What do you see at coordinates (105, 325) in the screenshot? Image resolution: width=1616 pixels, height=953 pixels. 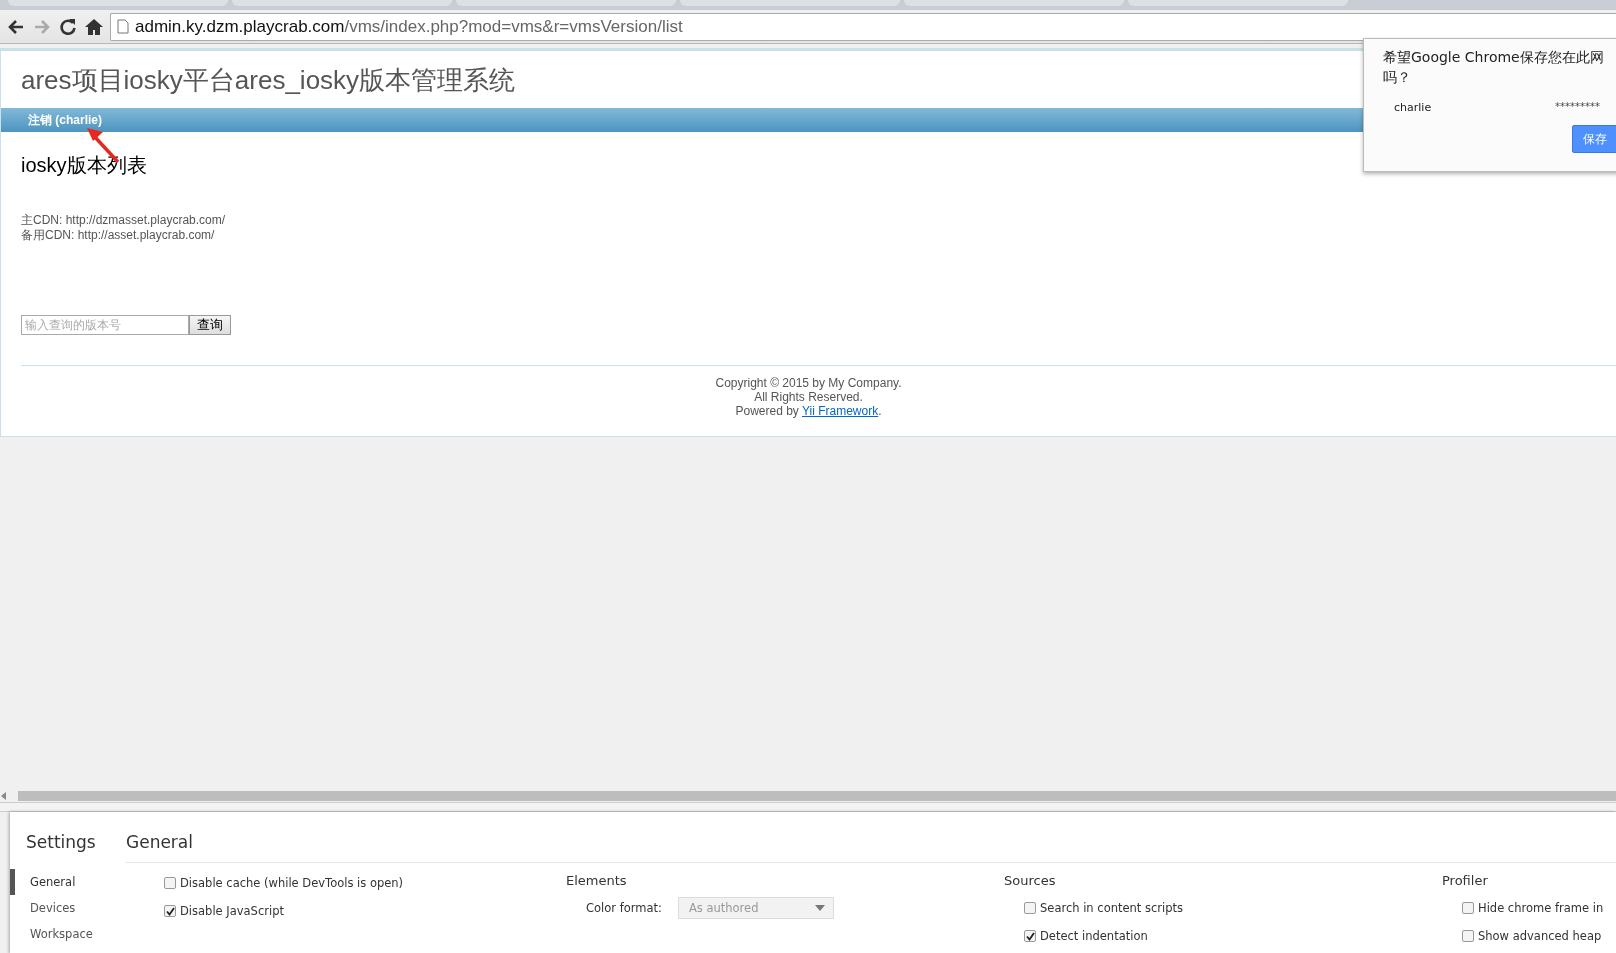 I see `version-search-field: 输入查询的版本号` at bounding box center [105, 325].